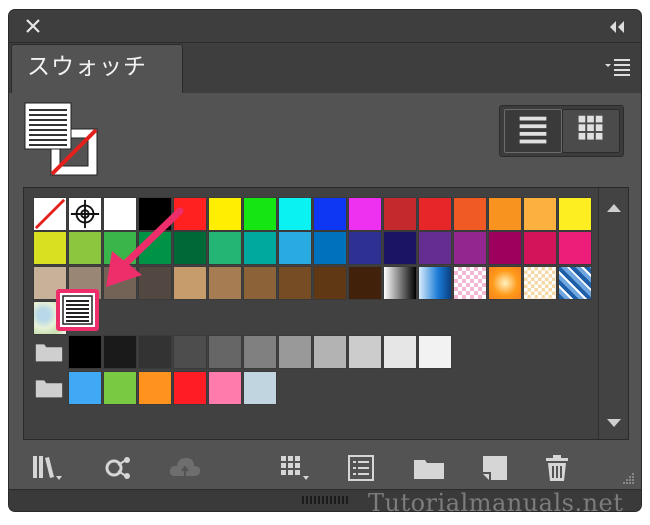 Image resolution: width=650 pixels, height=525 pixels. What do you see at coordinates (326, 500) in the screenshot?
I see `drag-handle-icon` at bounding box center [326, 500].